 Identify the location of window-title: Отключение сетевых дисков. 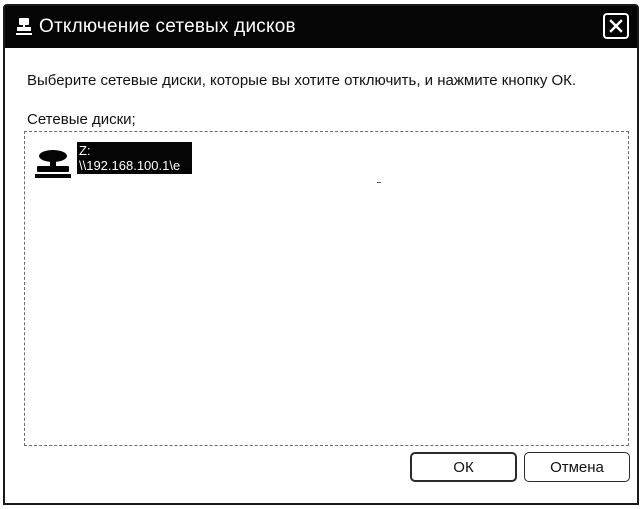
(167, 26).